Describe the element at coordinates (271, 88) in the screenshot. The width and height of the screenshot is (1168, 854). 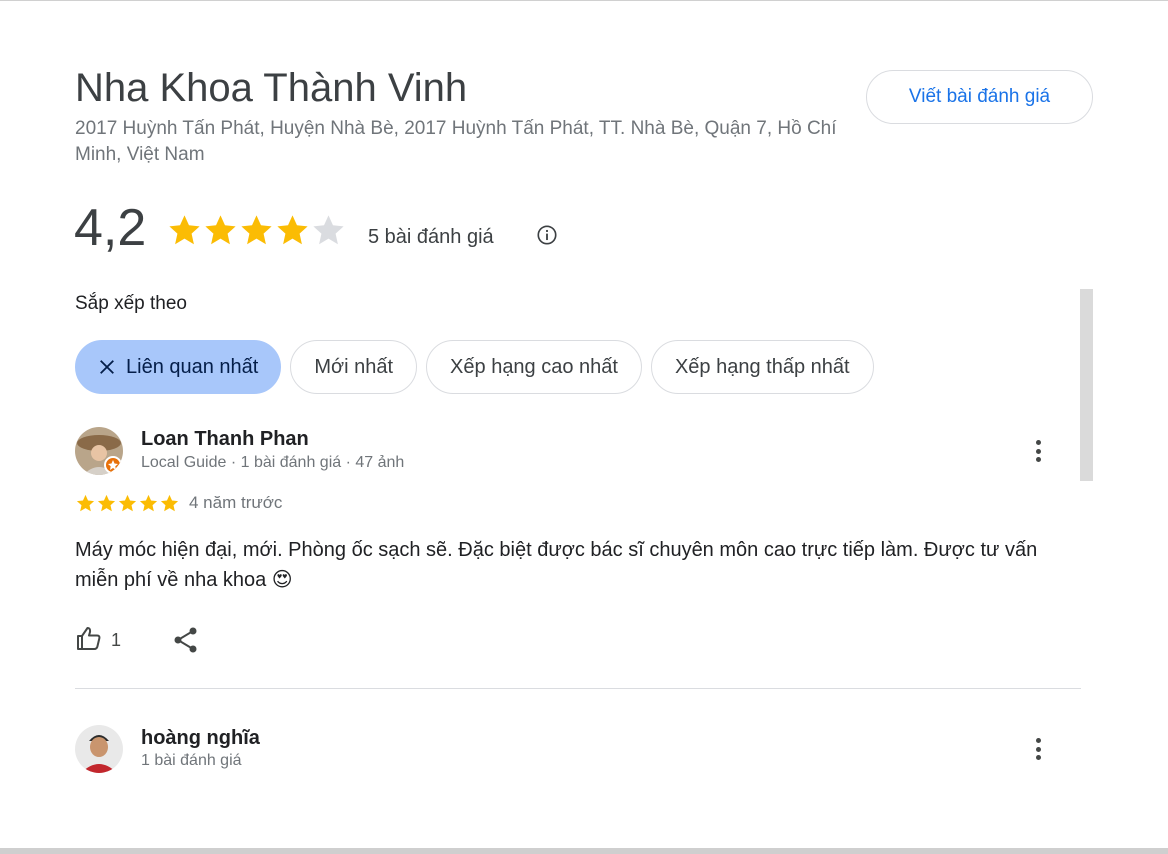
I see `place-title: Nha Khoa Thành Vinh` at that location.